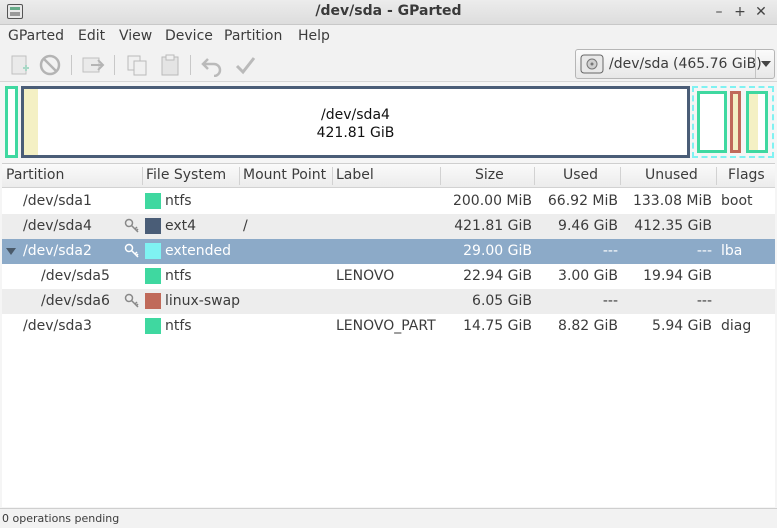 This screenshot has width=777, height=528. Describe the element at coordinates (212, 65) in the screenshot. I see `undo-icon` at that location.